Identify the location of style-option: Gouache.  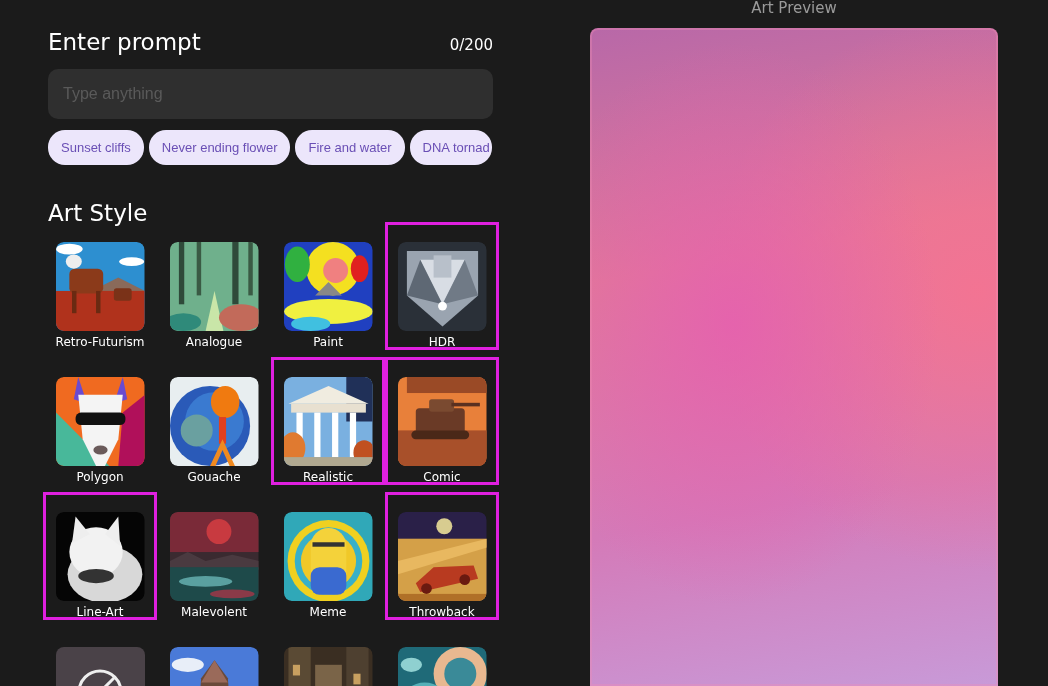
(214, 421).